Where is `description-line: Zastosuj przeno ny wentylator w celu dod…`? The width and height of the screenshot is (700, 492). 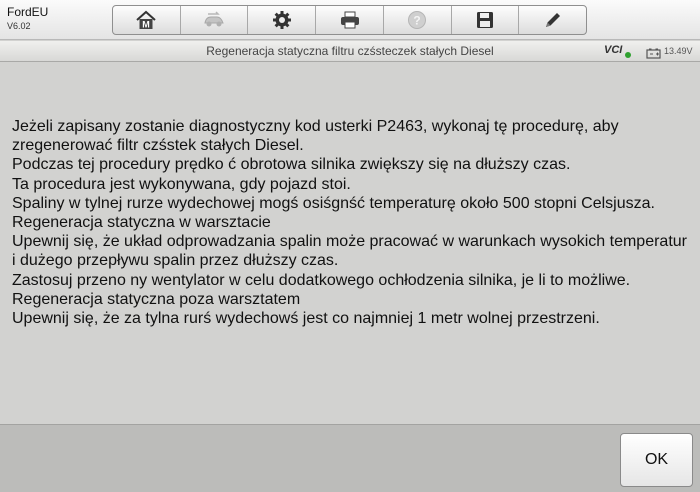
description-line: Zastosuj przeno ny wentylator w celu dod… is located at coordinates (321, 280).